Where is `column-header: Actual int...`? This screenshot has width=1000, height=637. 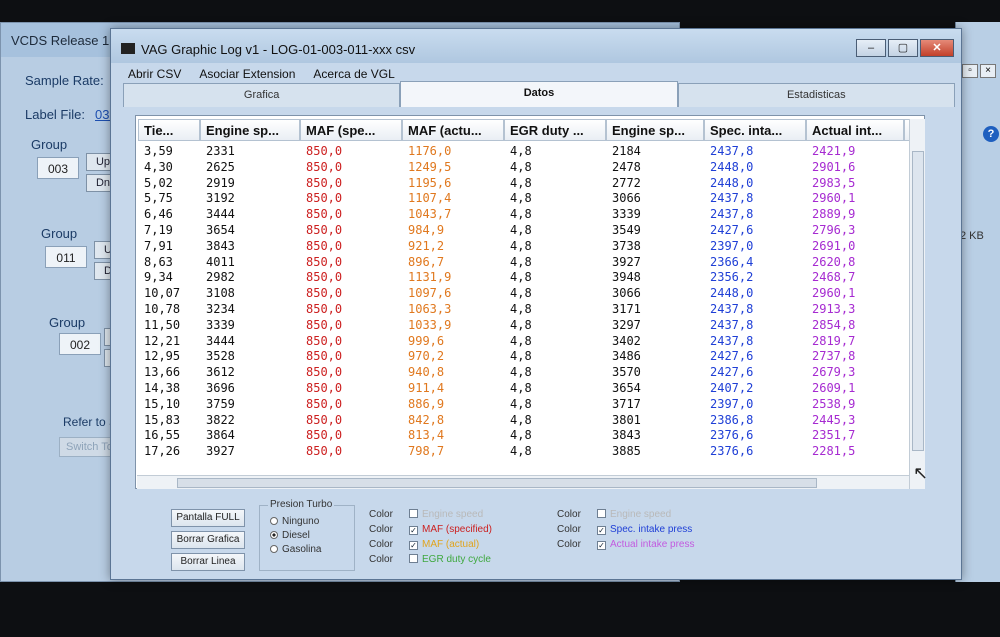
column-header: Actual int... is located at coordinates (855, 130).